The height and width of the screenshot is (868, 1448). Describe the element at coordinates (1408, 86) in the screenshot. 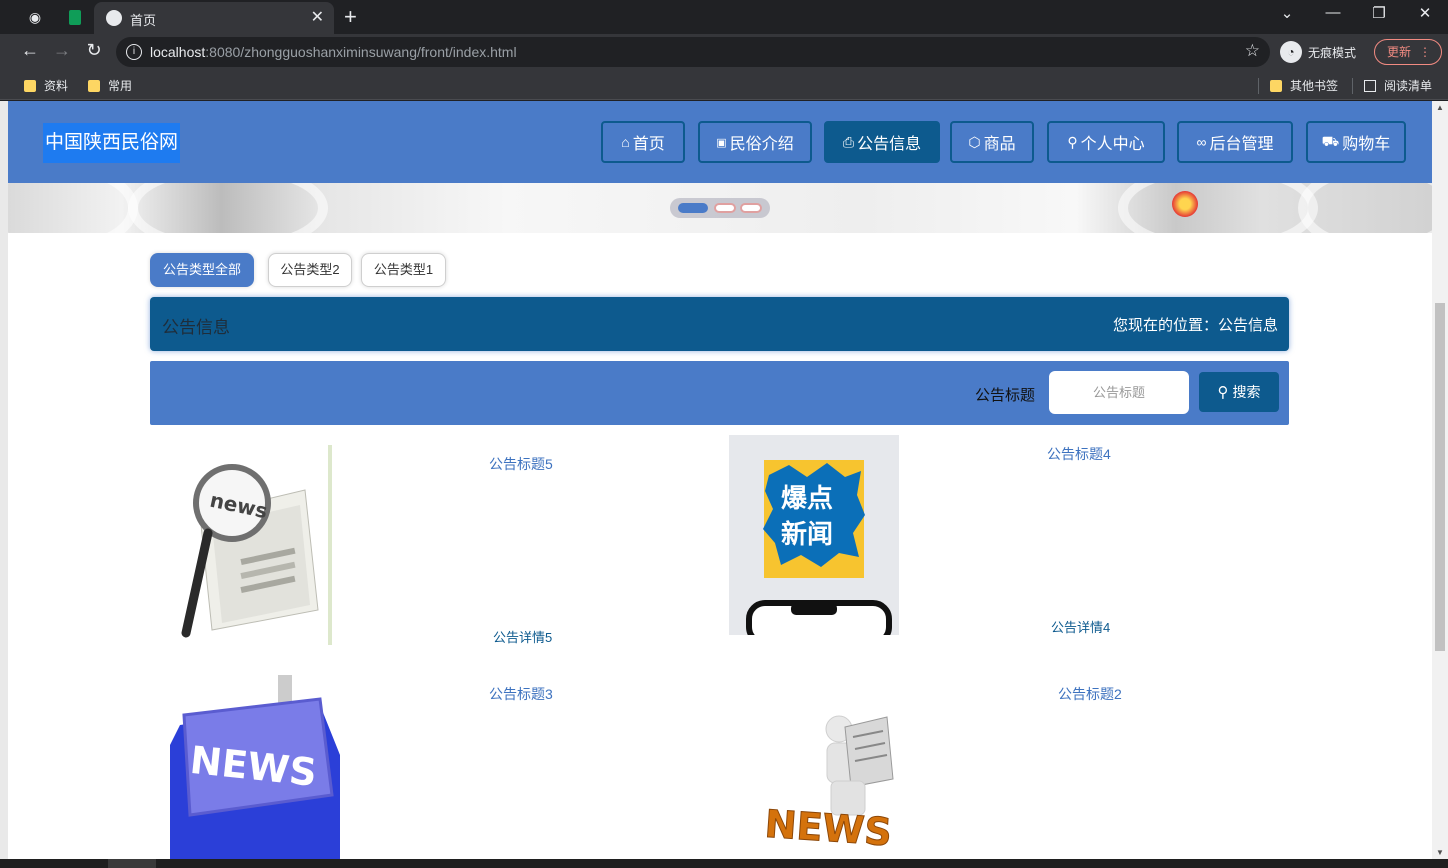

I see `bookmark-label: 阅读清单` at that location.